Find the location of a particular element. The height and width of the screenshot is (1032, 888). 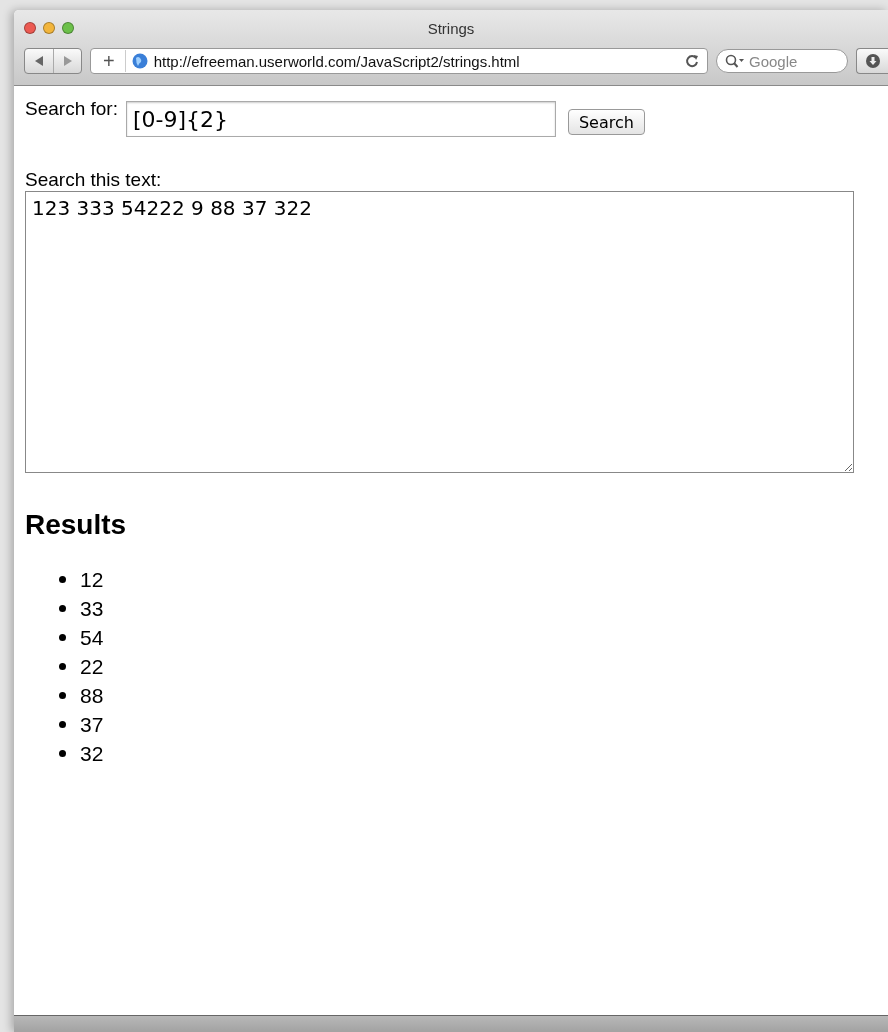

result-item: 54 is located at coordinates (92, 637).